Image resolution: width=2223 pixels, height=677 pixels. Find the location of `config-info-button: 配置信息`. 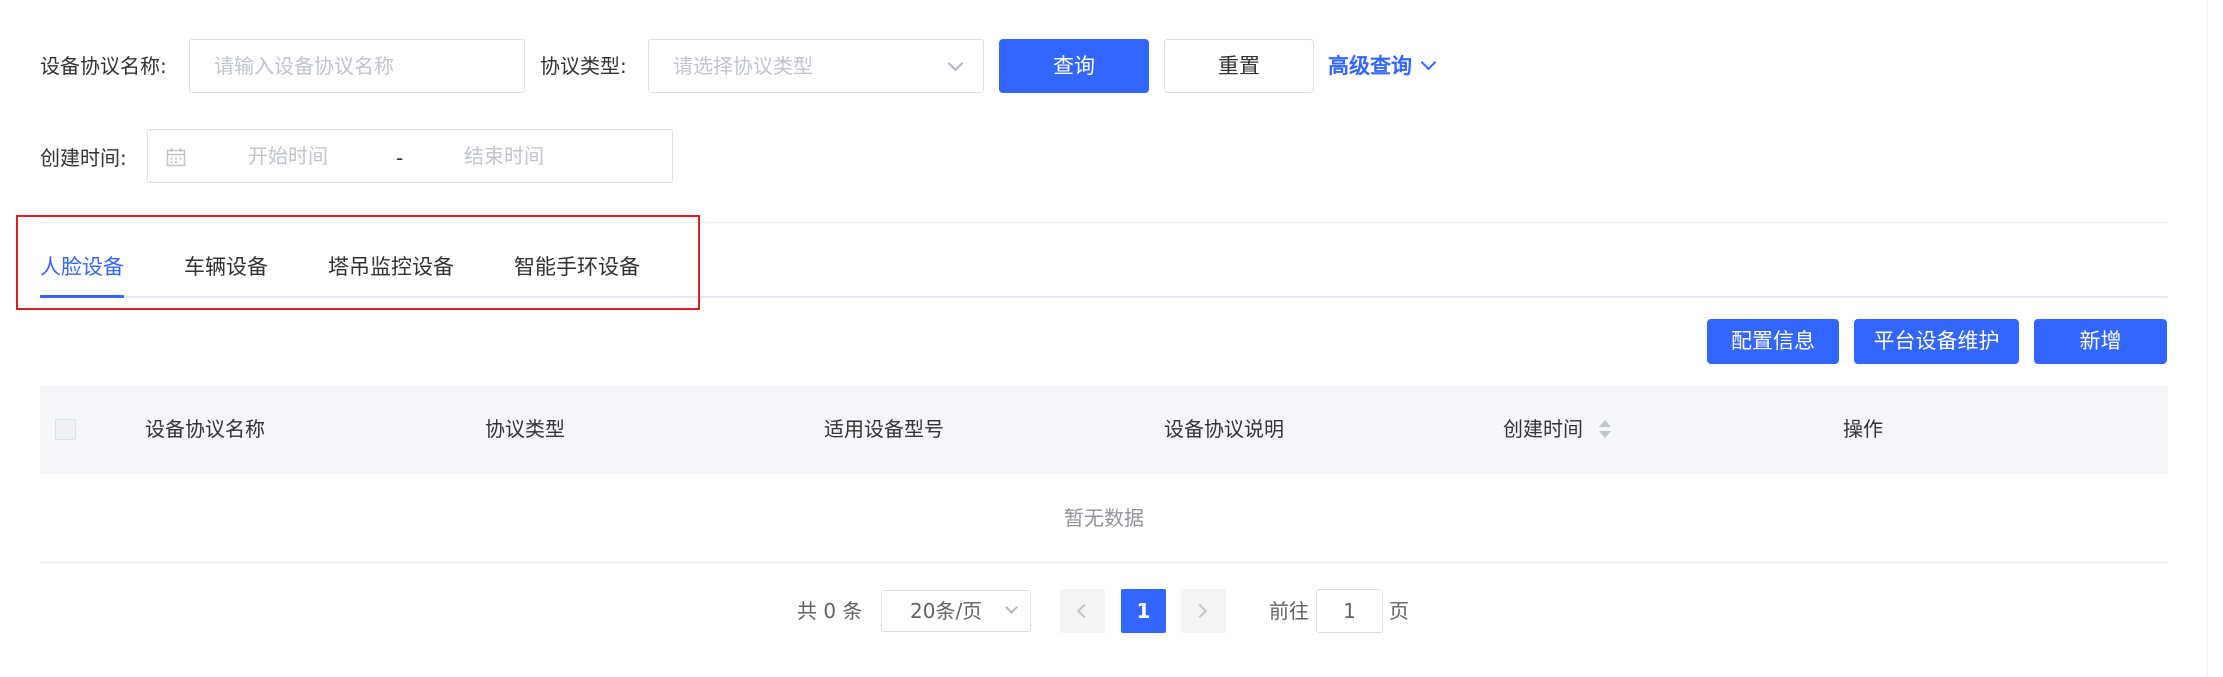

config-info-button: 配置信息 is located at coordinates (1773, 341).